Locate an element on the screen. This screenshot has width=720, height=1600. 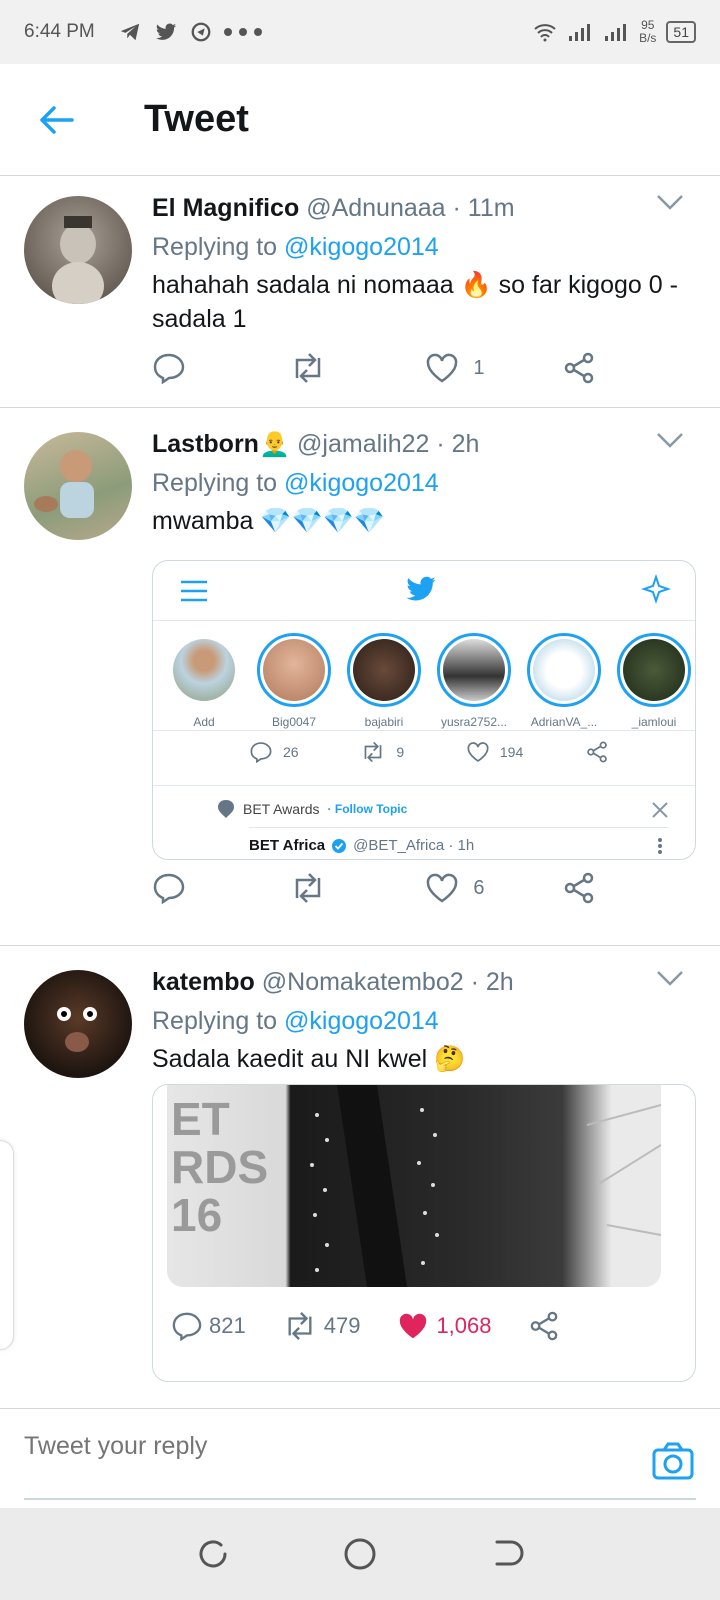
tweet-text: Sadala kaedit au NI kwel 🤔 is located at coordinates (309, 1059).